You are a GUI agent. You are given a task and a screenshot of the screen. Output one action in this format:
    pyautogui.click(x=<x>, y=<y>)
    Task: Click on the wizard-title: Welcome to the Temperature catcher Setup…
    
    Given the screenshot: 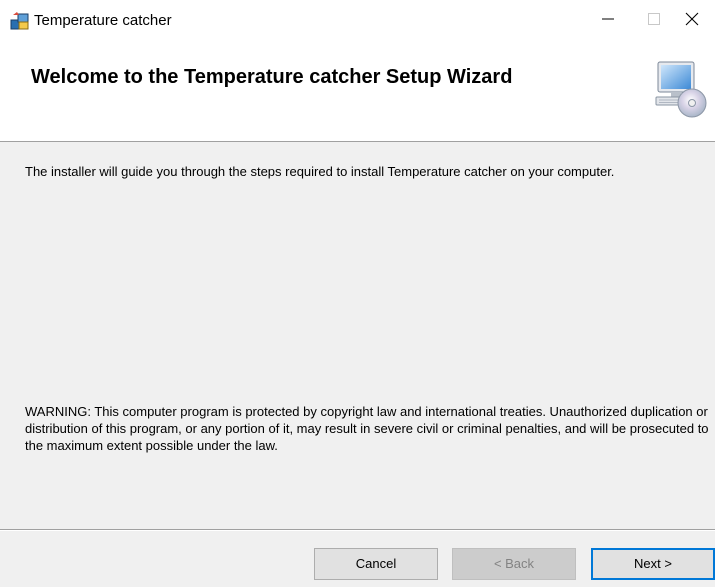 What is the action you would take?
    pyautogui.click(x=272, y=77)
    